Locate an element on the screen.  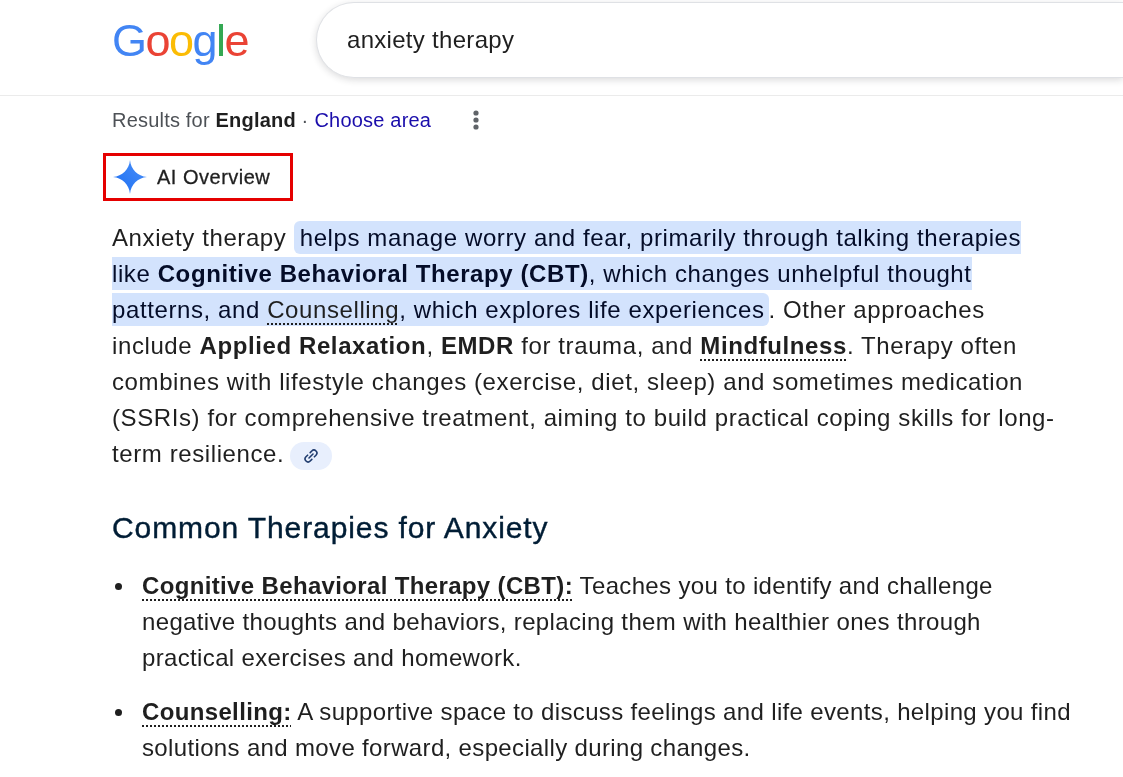
link-button is located at coordinates (311, 455).